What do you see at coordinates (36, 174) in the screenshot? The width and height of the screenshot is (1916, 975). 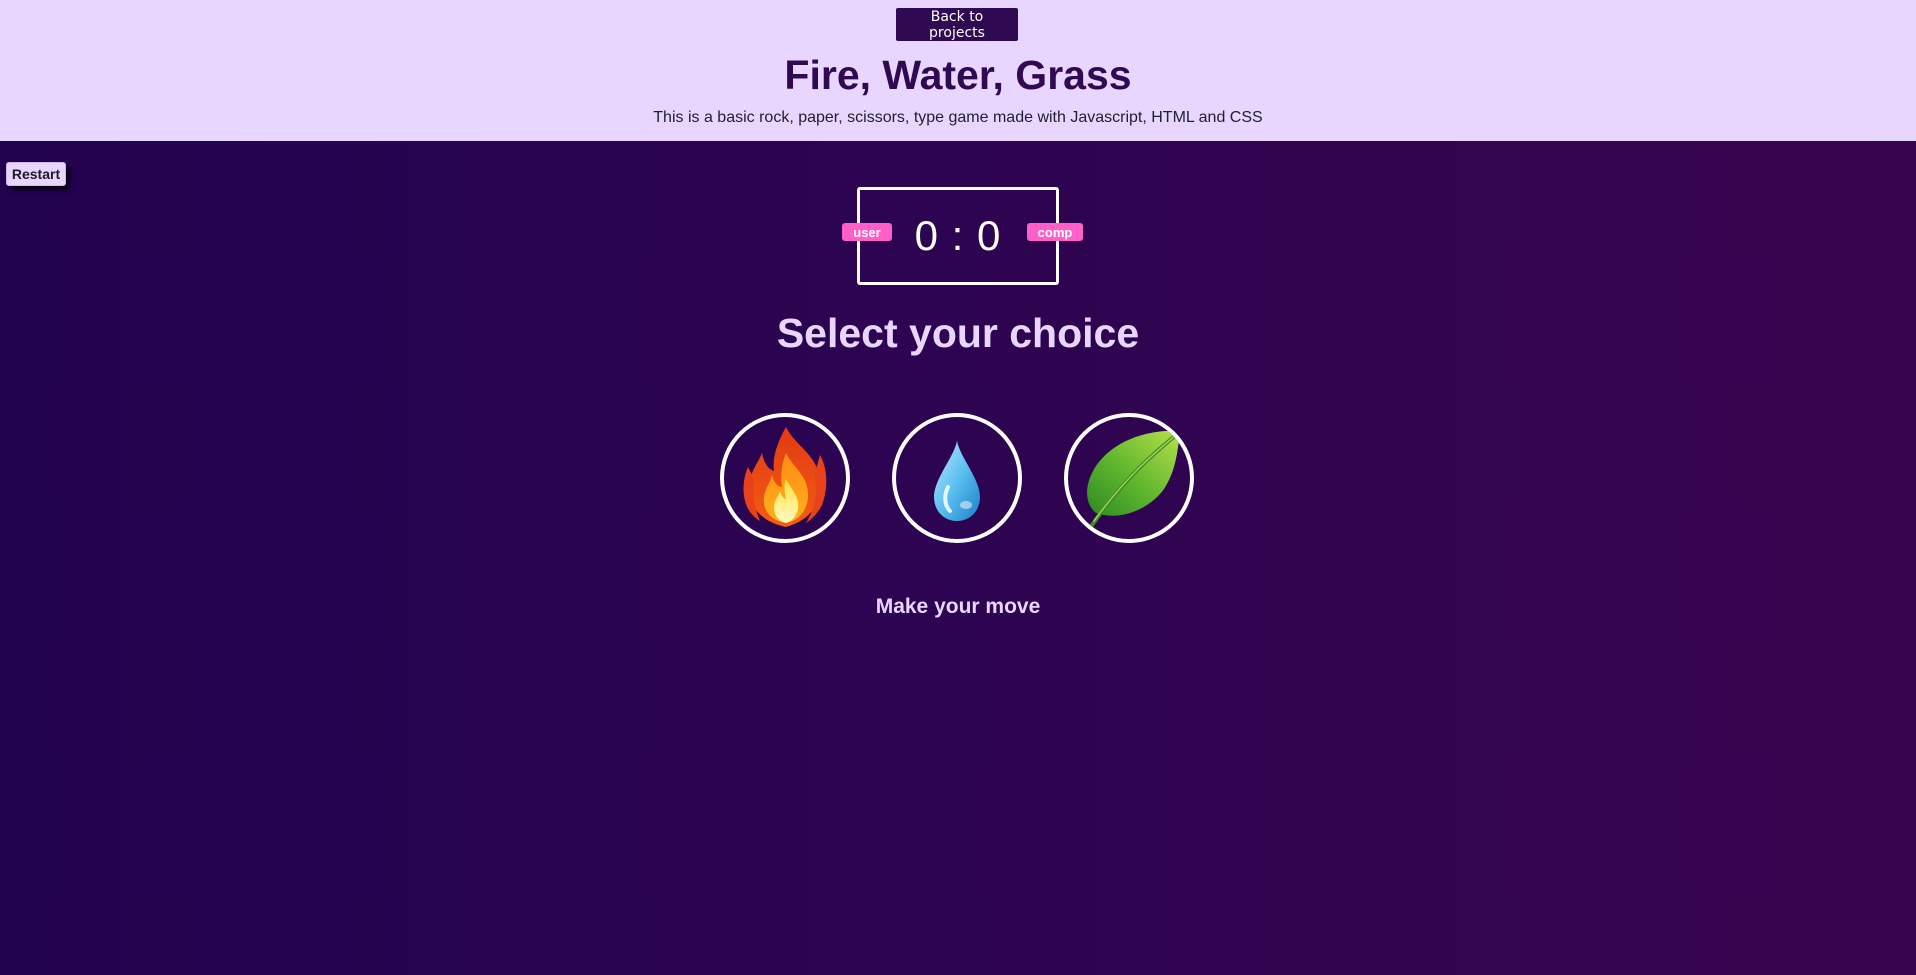 I see `restart-button: Restart` at bounding box center [36, 174].